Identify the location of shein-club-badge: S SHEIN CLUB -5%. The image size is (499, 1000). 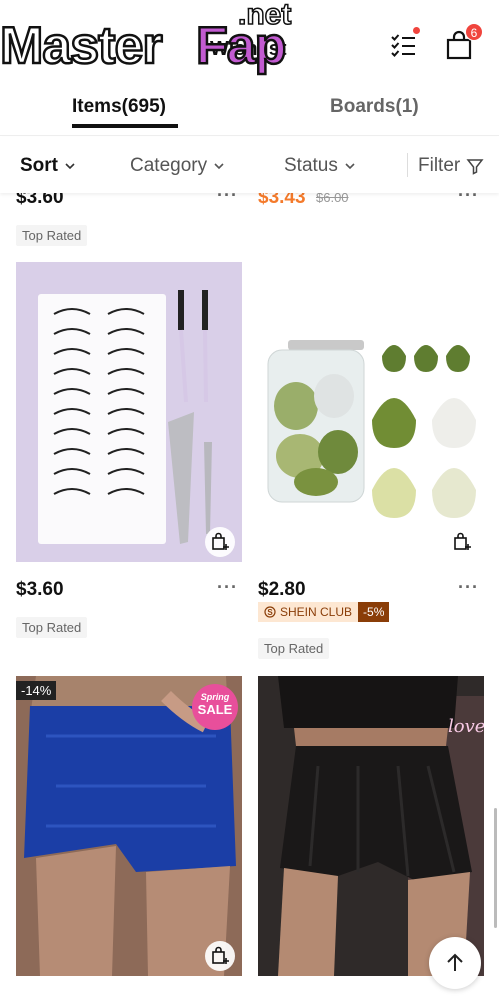
(324, 612).